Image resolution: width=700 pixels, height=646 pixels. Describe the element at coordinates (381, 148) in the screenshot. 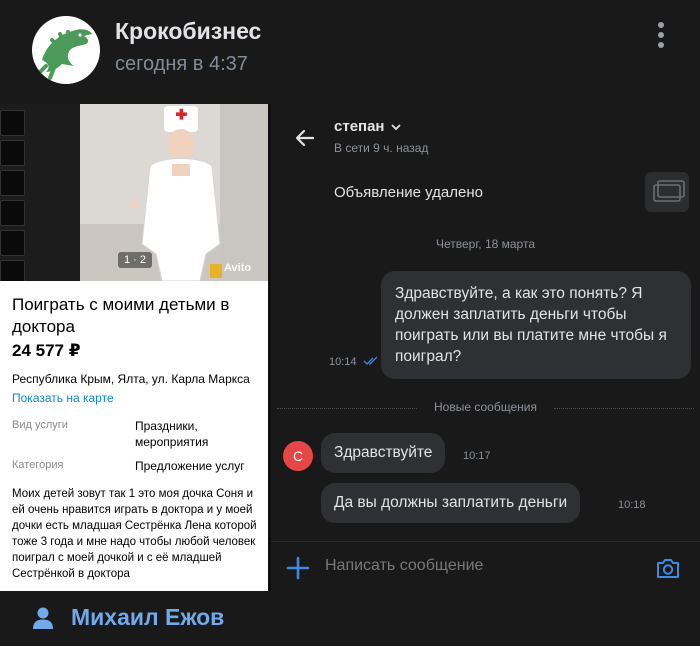

I see `contact-status: В сети 9 ч. назад` at that location.